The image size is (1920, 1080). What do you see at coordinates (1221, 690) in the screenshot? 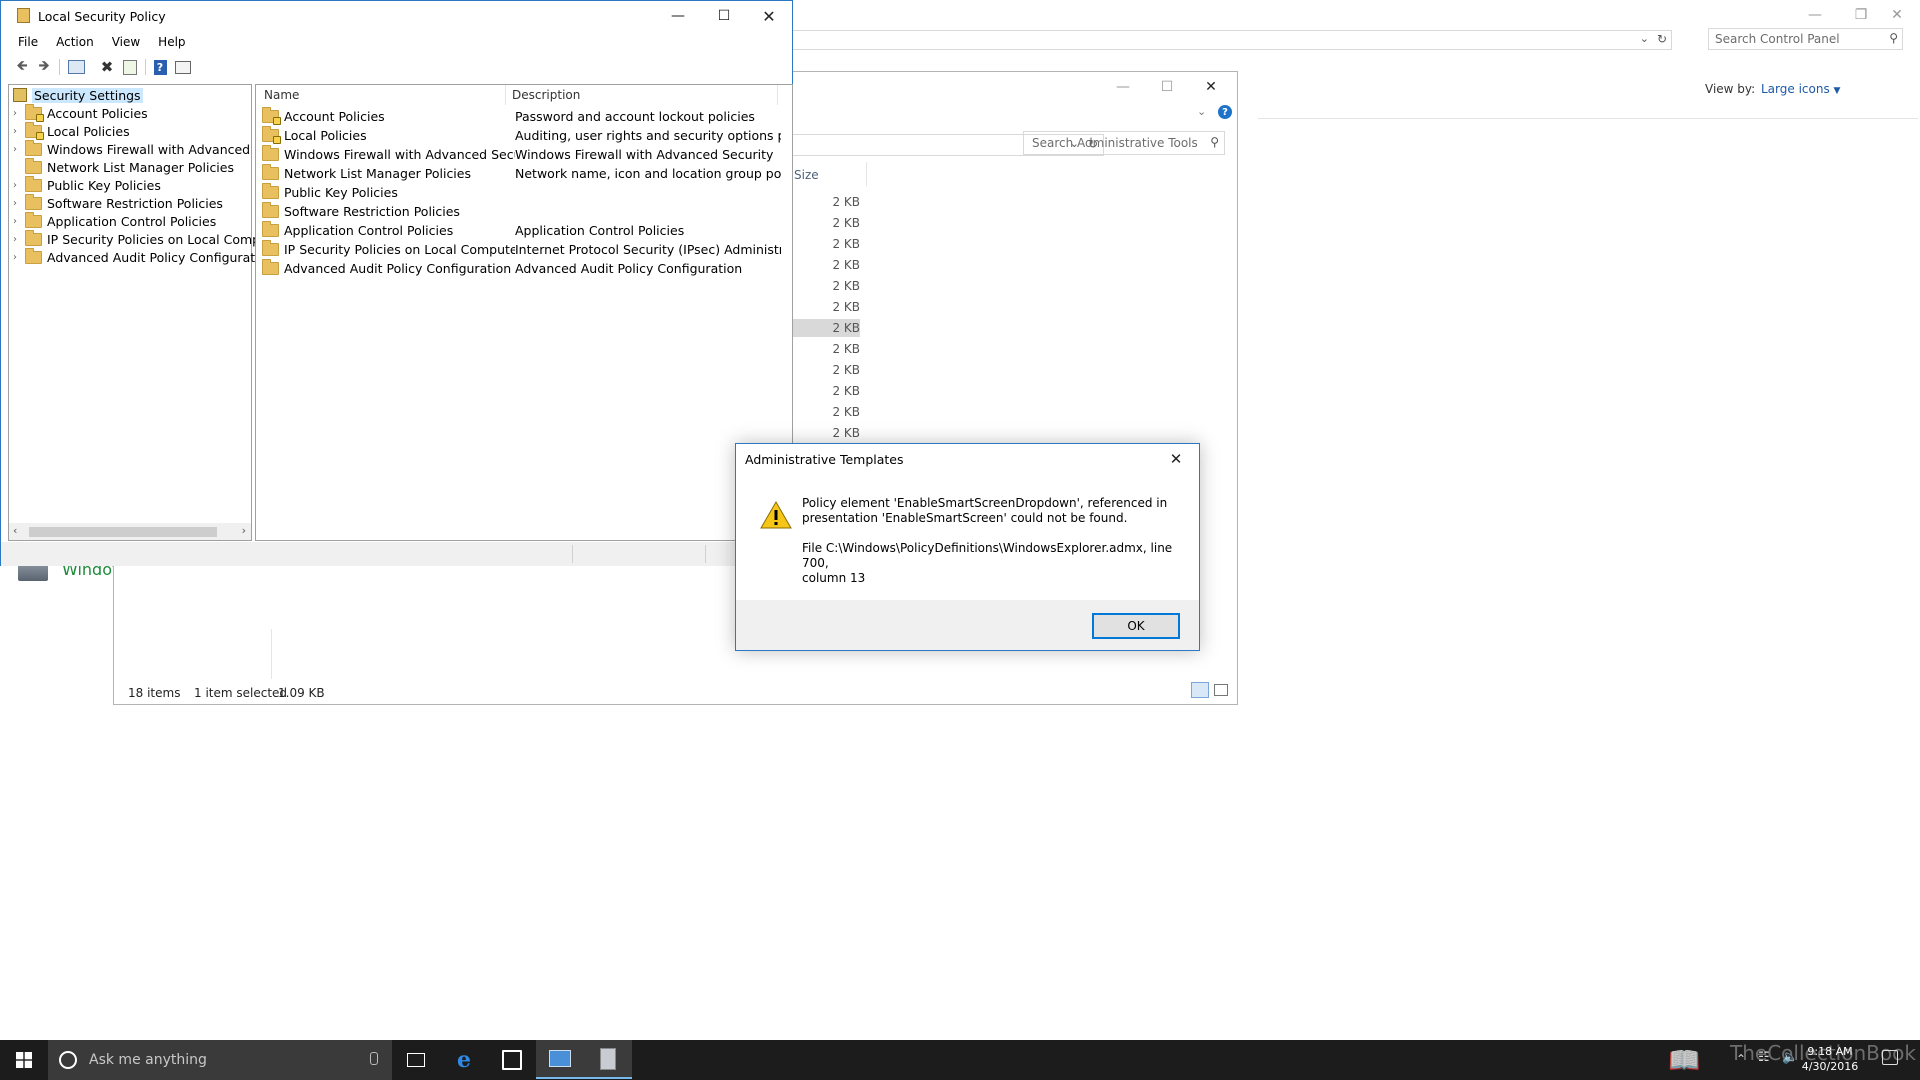
I see `large-icons-view-icon` at bounding box center [1221, 690].